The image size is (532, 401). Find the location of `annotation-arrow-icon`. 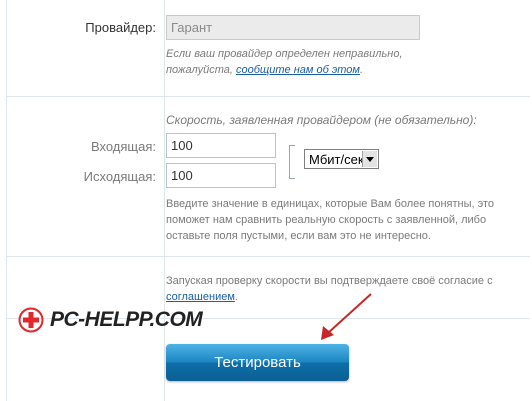

annotation-arrow-icon is located at coordinates (346, 316).